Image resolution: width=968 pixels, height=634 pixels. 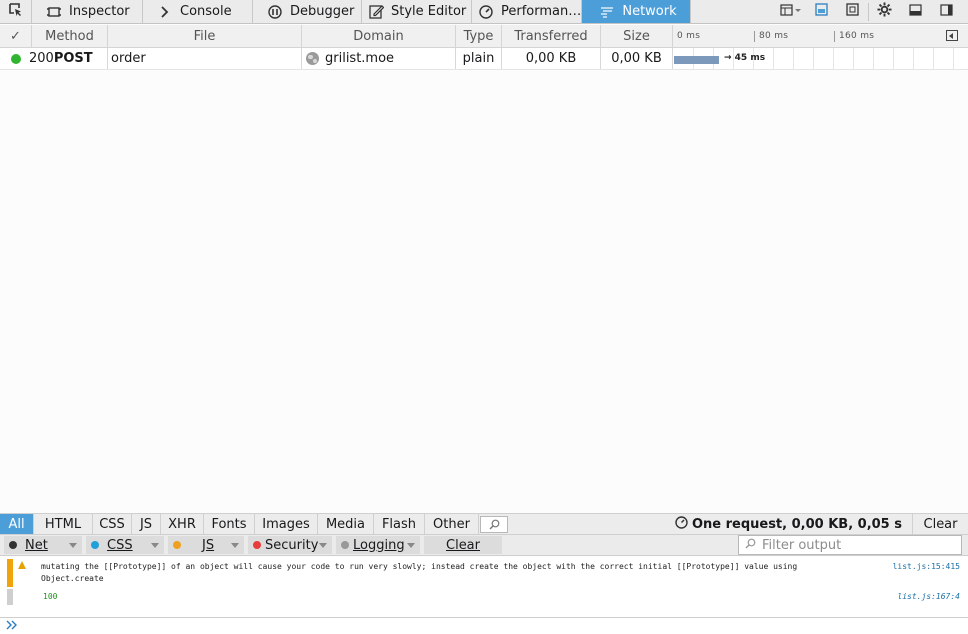 What do you see at coordinates (637, 58) in the screenshot?
I see `request-size: 0,00 KB` at bounding box center [637, 58].